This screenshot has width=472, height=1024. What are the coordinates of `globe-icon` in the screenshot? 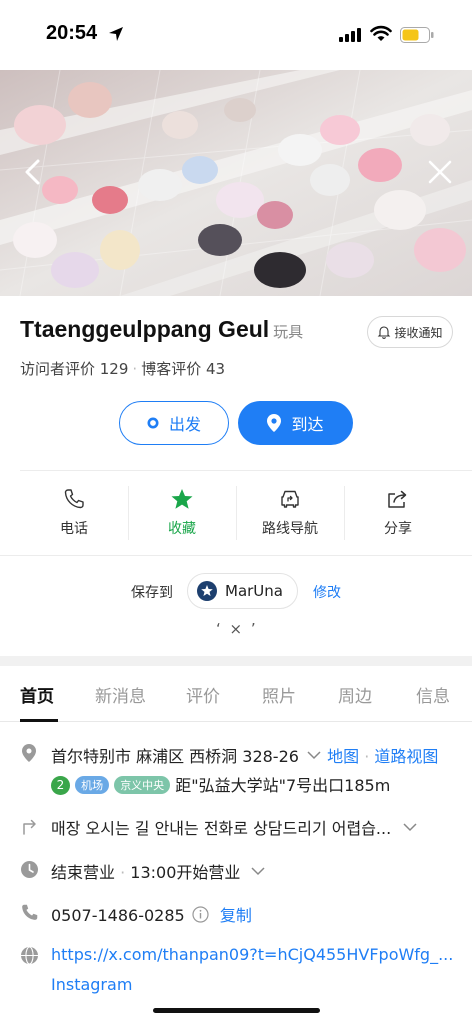 It's located at (29, 955).